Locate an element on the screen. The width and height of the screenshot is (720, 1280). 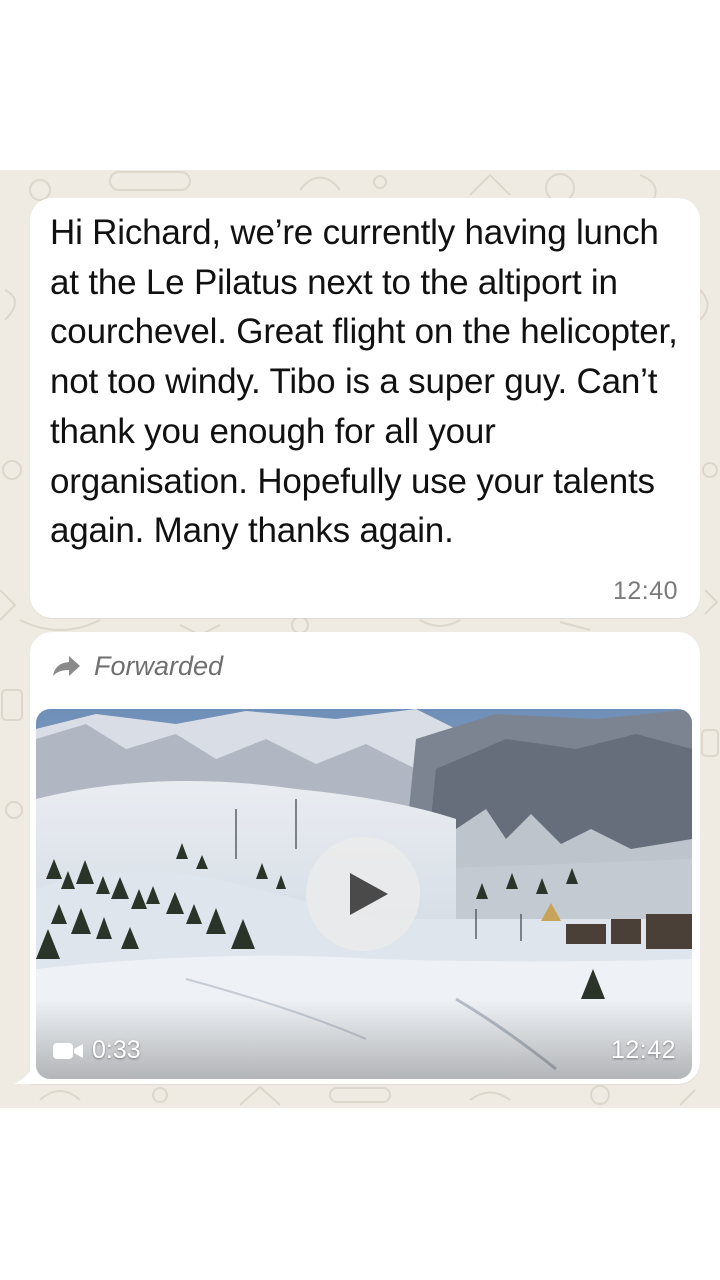
forward-arrow-icon is located at coordinates (66, 666).